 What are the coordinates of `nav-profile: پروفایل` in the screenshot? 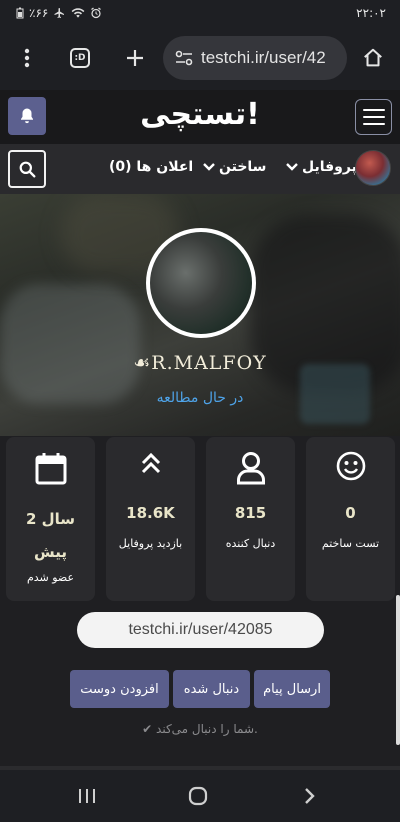 It's located at (321, 167).